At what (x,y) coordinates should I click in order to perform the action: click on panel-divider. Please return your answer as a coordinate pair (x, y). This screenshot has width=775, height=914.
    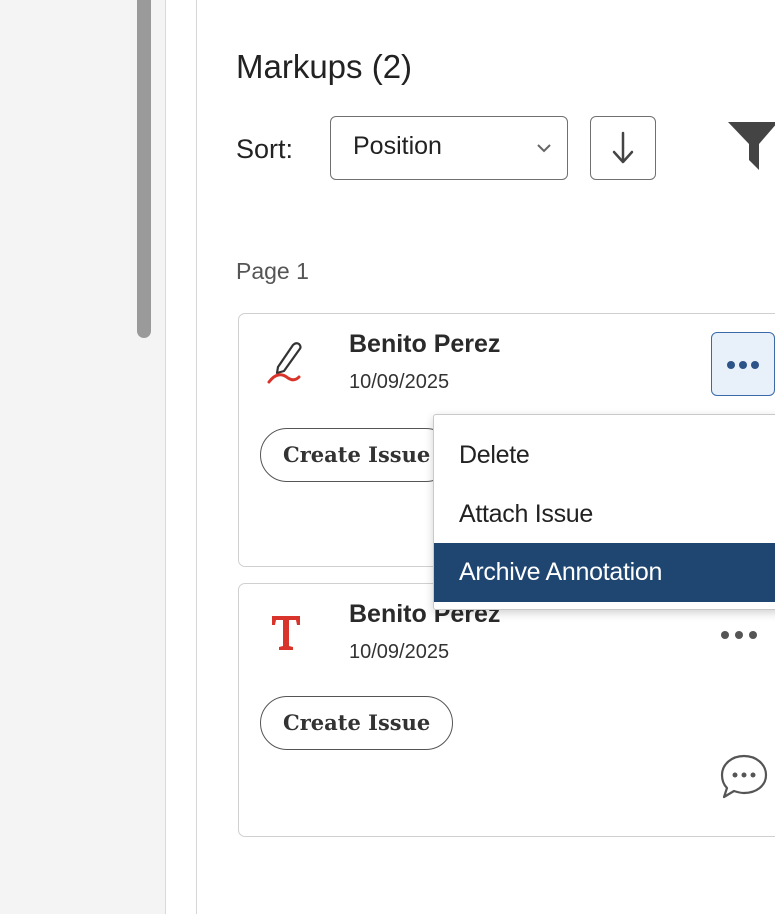
    Looking at the image, I should click on (196, 457).